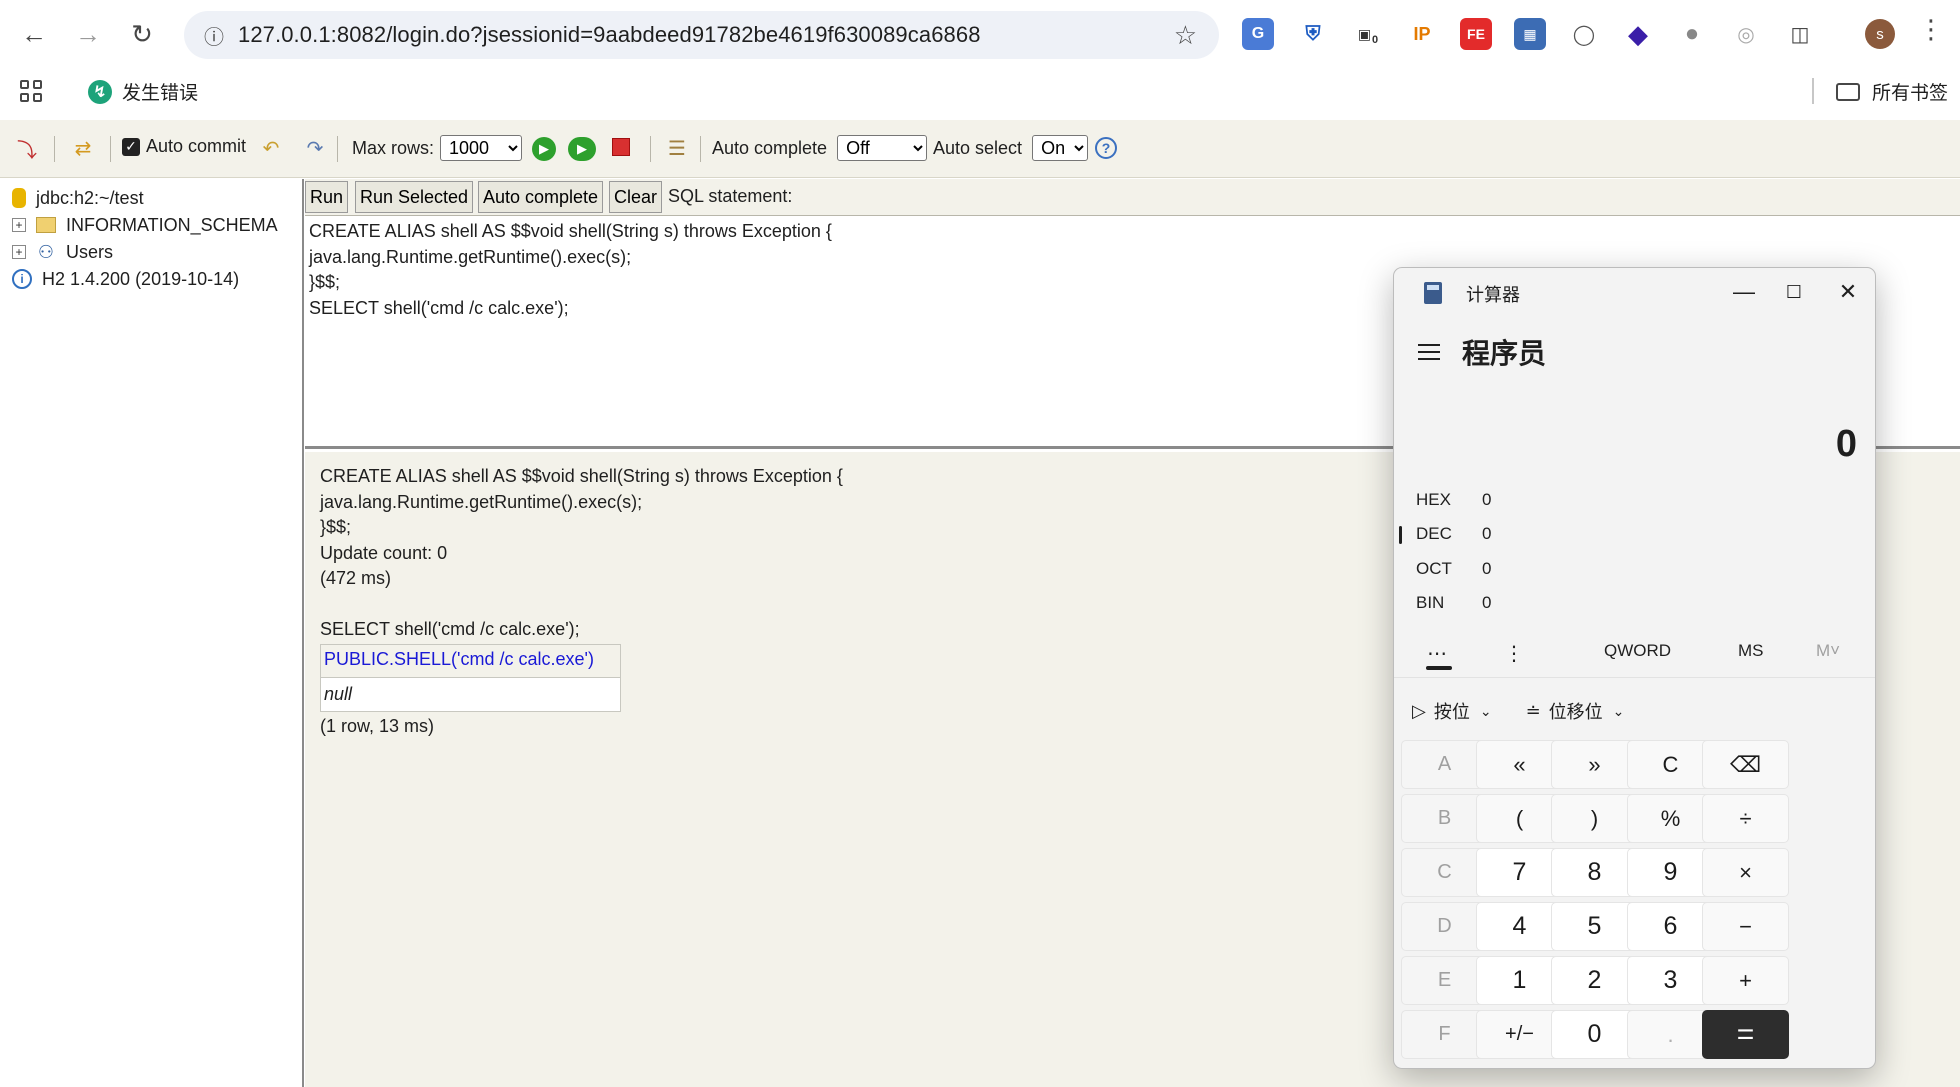 The width and height of the screenshot is (1960, 1087). I want to click on radix-hex: HEX 0, so click(1453, 500).